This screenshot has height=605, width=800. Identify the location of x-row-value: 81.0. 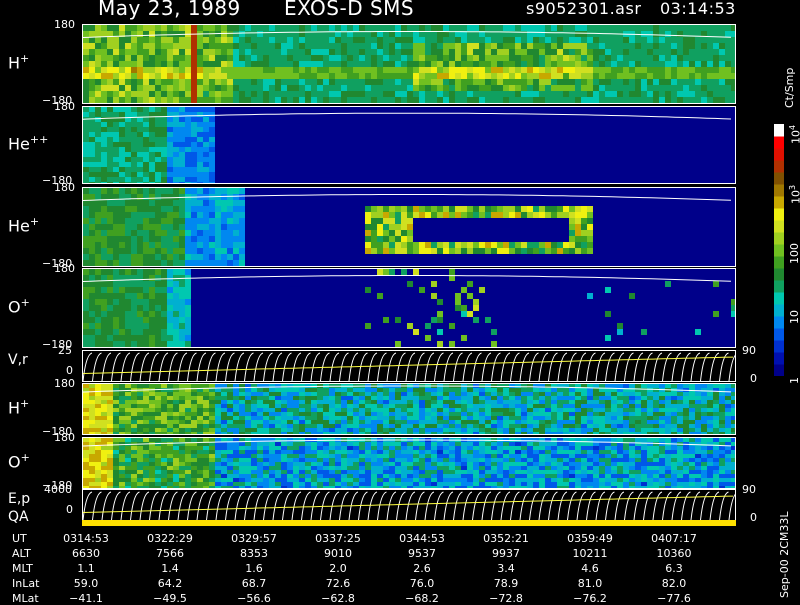
(590, 583).